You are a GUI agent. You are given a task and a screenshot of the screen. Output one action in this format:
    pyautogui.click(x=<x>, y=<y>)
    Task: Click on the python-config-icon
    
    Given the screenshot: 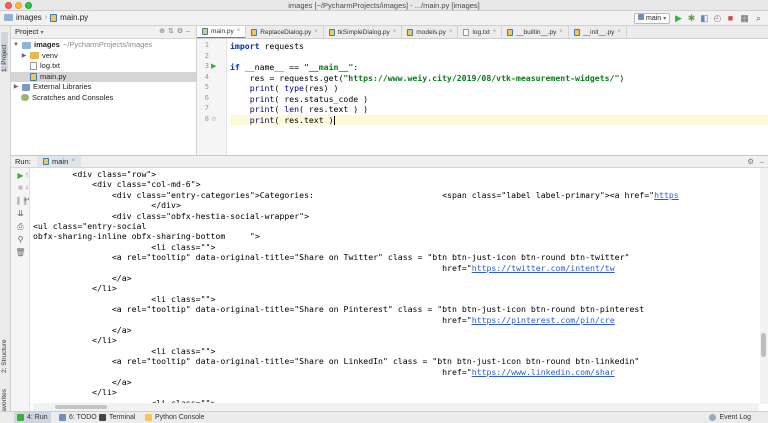 What is the action you would take?
    pyautogui.click(x=641, y=17)
    